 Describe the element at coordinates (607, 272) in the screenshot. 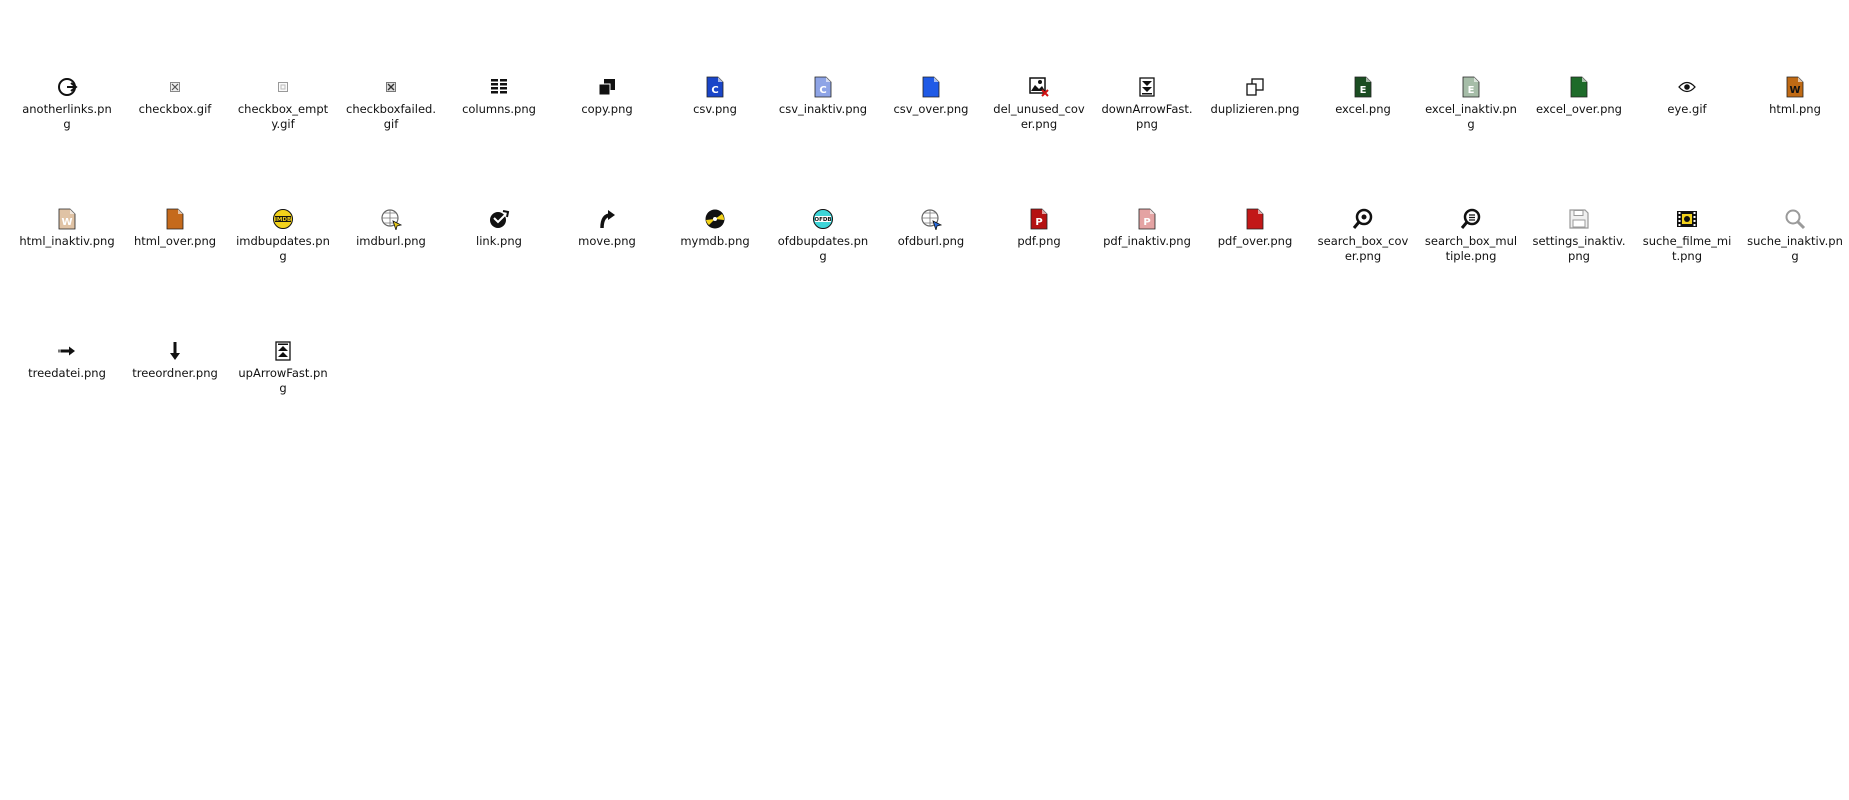

I see `file-item: move.png` at that location.